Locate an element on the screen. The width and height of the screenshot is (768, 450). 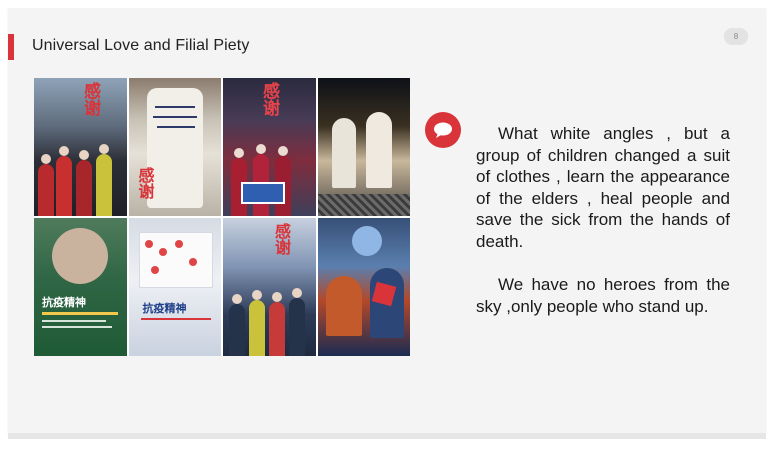
tile-caption-2: 感 谢 is located at coordinates (146, 183).